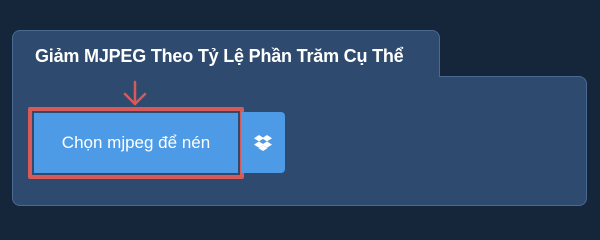 The height and width of the screenshot is (240, 600). I want to click on choose-file-button: Chọn mjpeg để nén, so click(136, 143).